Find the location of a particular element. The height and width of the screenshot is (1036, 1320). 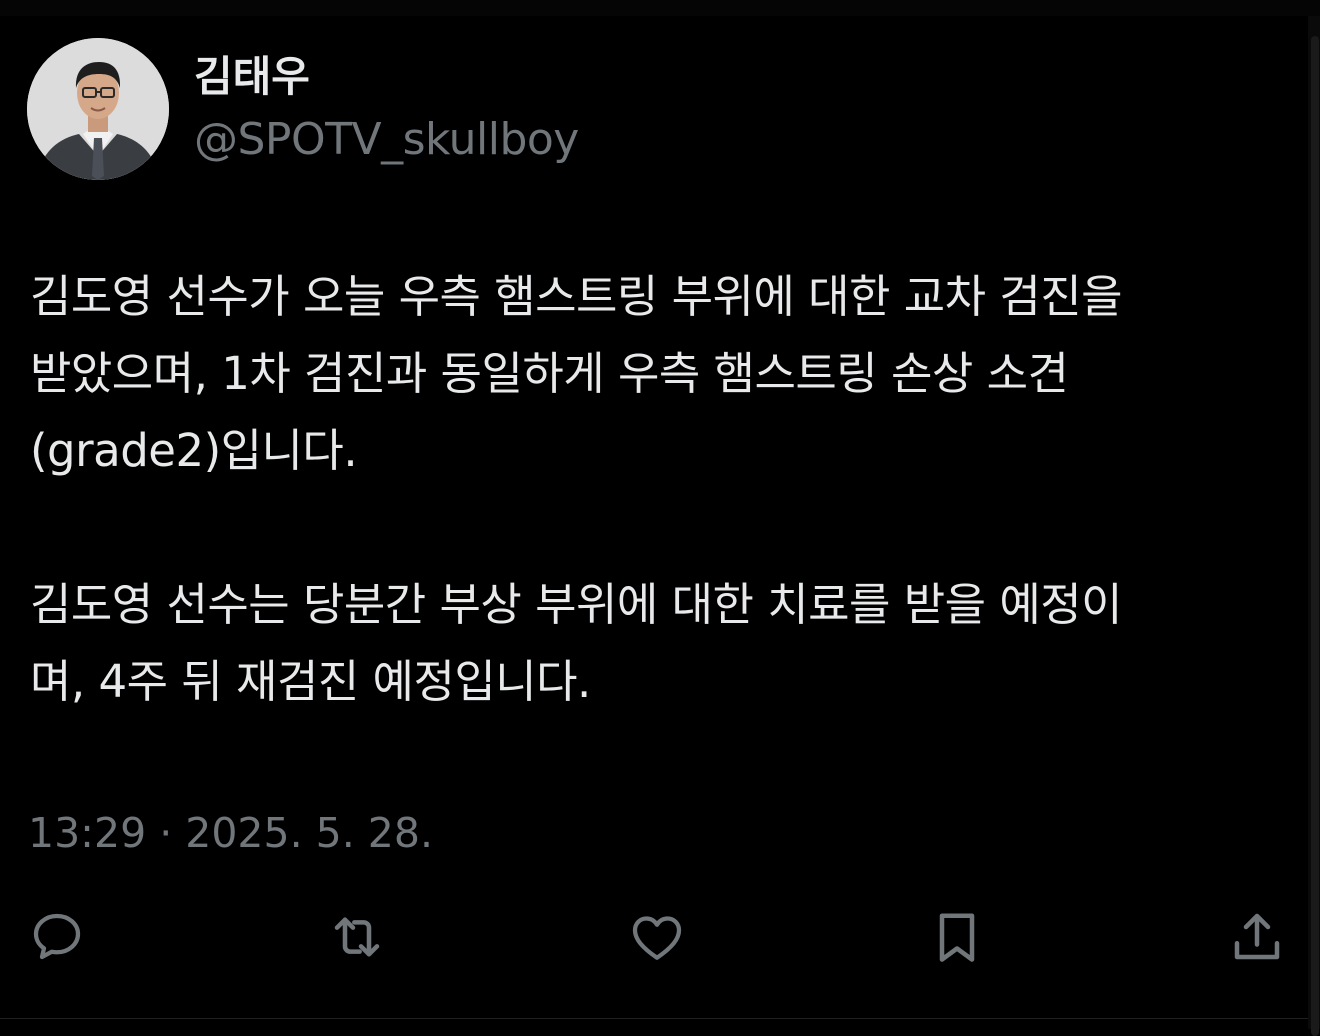

reply-icon is located at coordinates (57, 936).